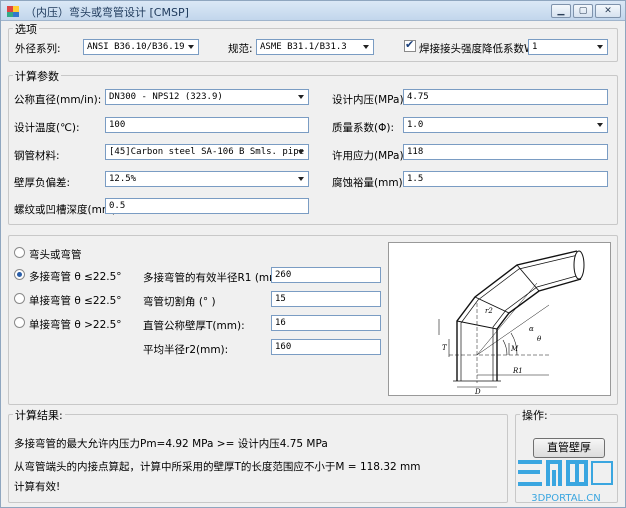  What do you see at coordinates (136, 47) in the screenshot?
I see `outer-diameter-series-value: ANSI B36.10/B36.19` at bounding box center [136, 47].